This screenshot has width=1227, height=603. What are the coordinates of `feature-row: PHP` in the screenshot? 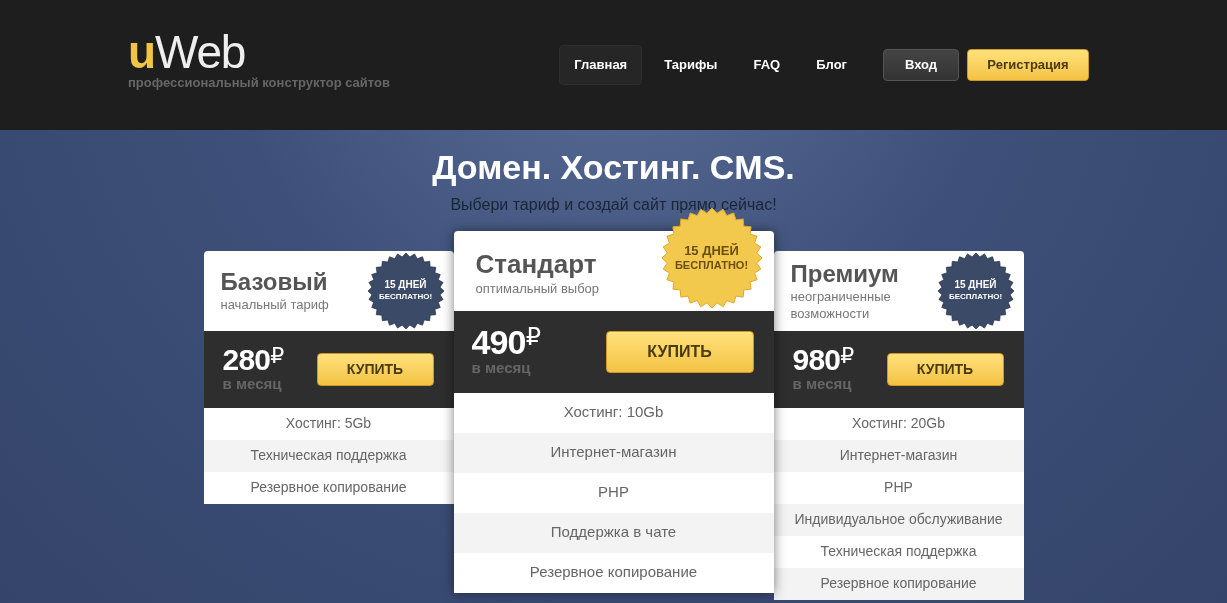 It's located at (613, 492).